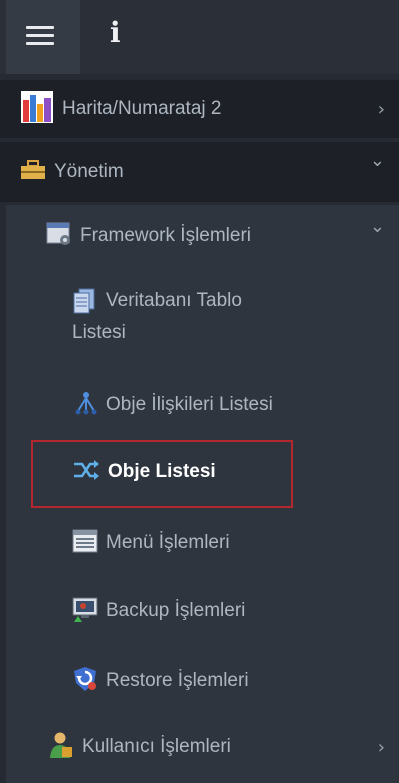  What do you see at coordinates (89, 171) in the screenshot?
I see `menu-item-label: Yönetim` at bounding box center [89, 171].